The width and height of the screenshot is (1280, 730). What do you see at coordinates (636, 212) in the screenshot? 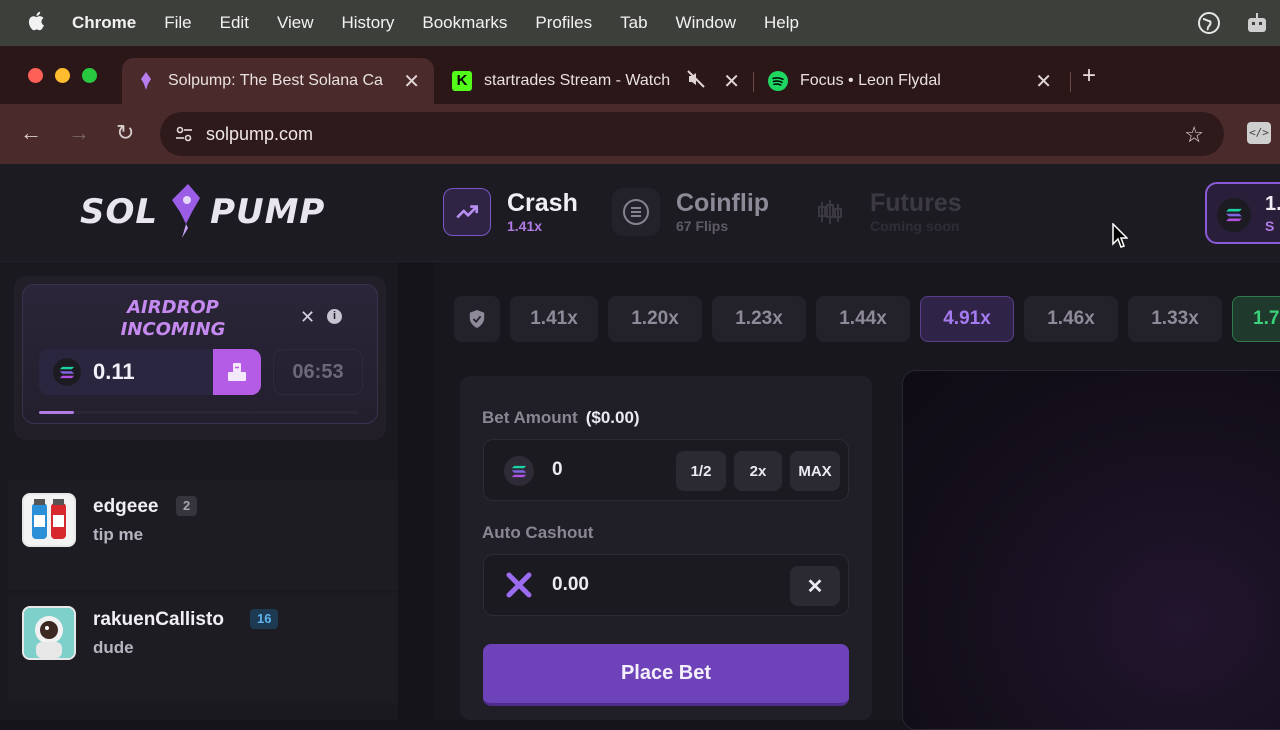
I see `coin-icon` at bounding box center [636, 212].